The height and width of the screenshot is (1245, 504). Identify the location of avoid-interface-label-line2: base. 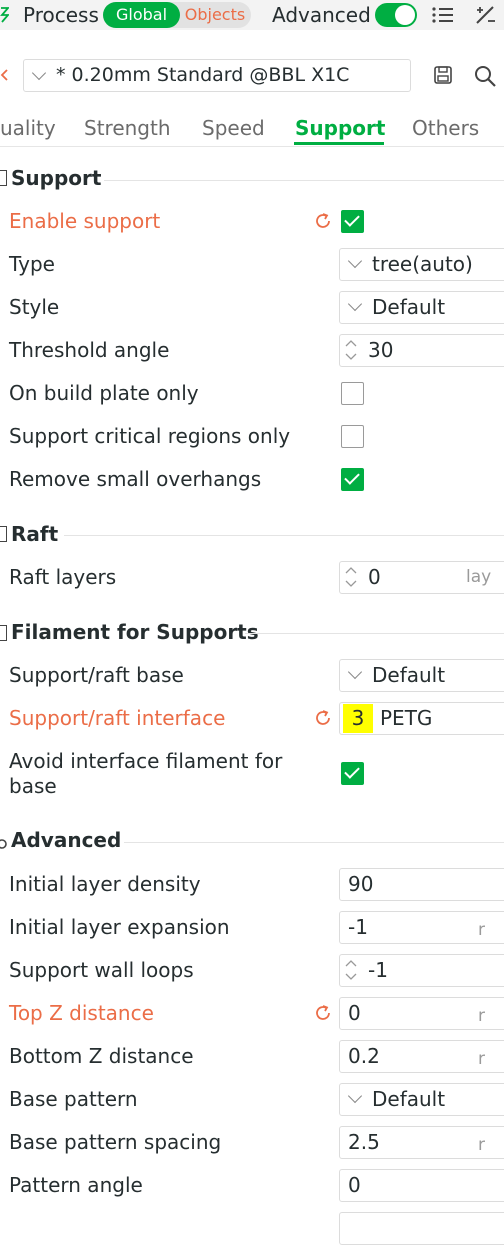
(33, 786).